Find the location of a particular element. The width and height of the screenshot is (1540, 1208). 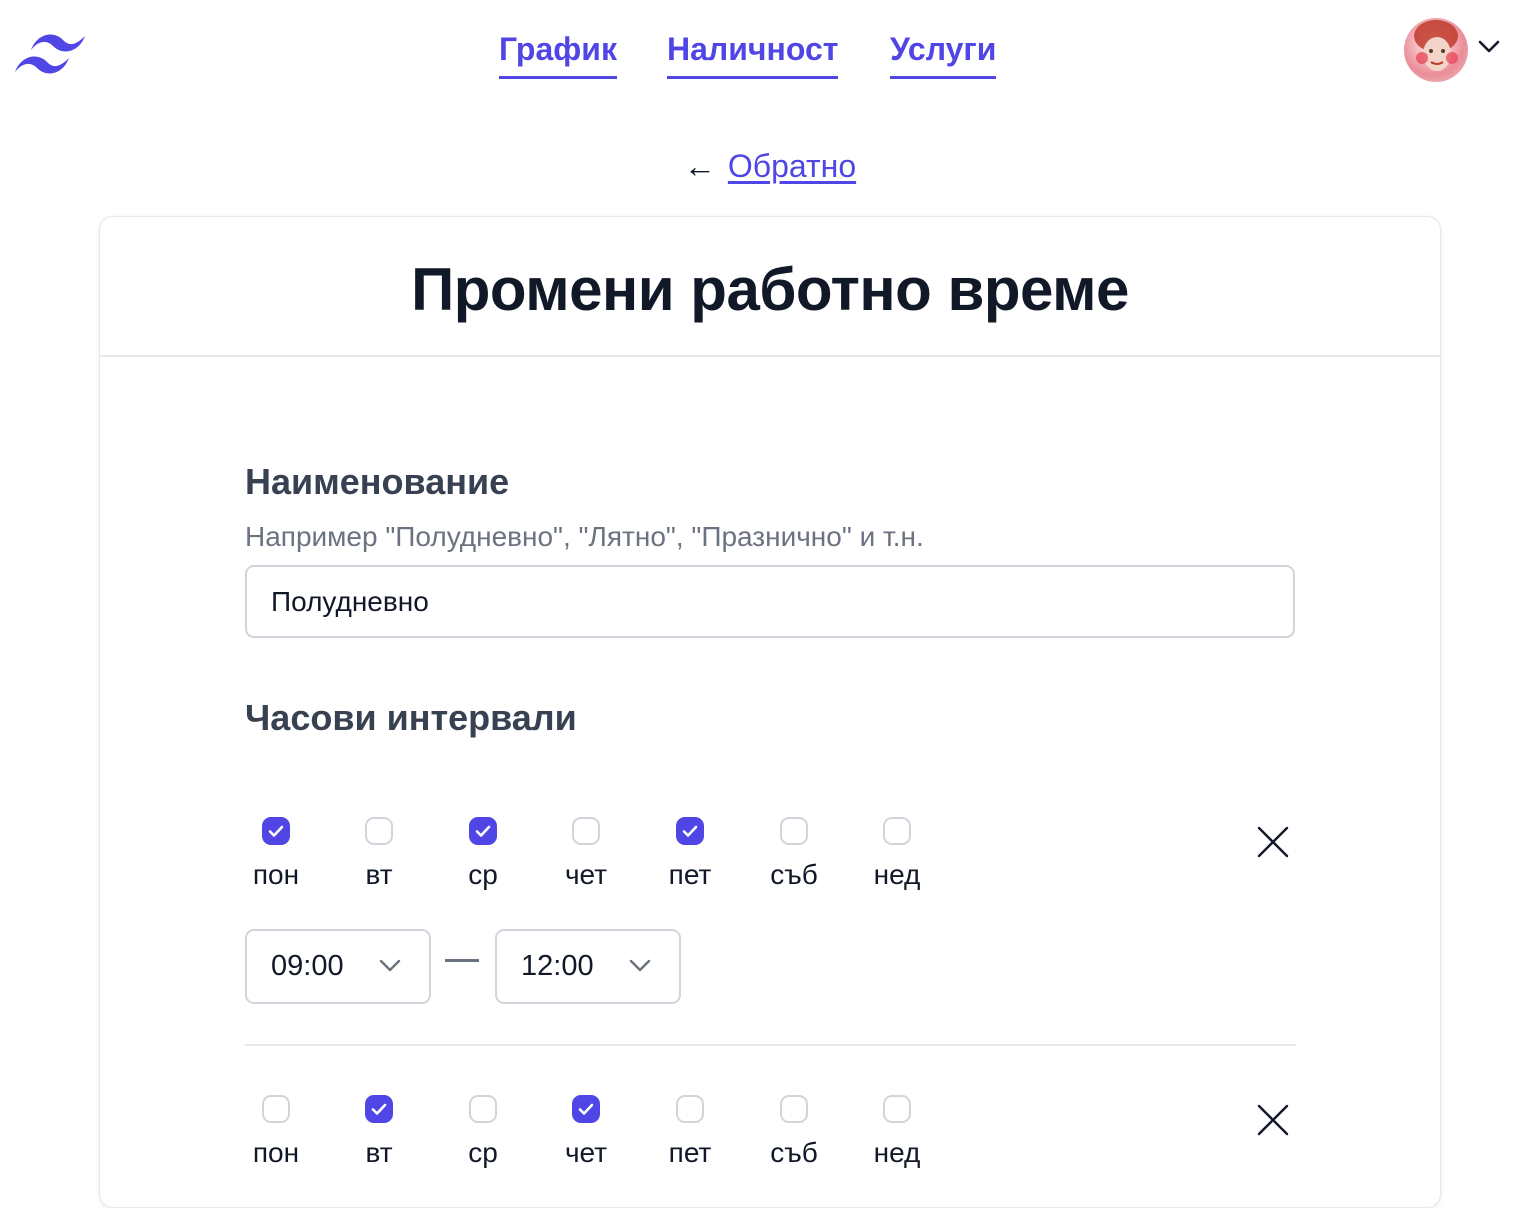

nav-link-availability: Наличност is located at coordinates (753, 55).